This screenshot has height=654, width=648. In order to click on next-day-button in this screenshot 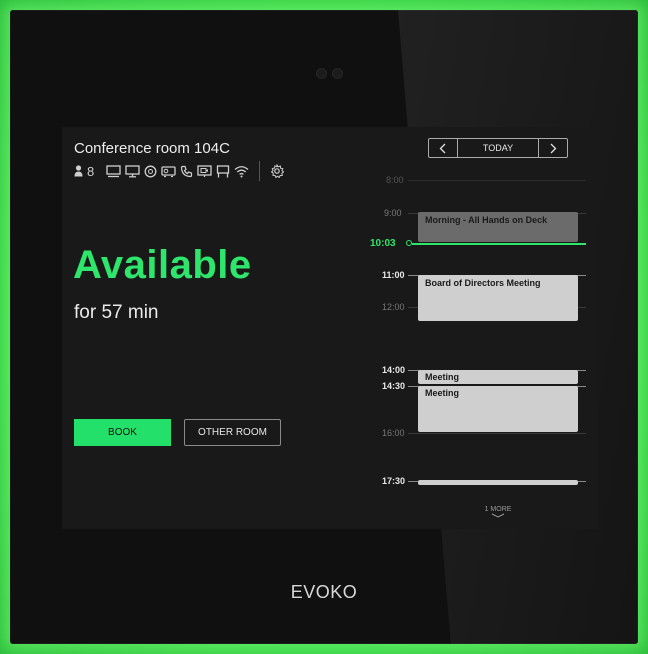, I will do `click(553, 148)`.